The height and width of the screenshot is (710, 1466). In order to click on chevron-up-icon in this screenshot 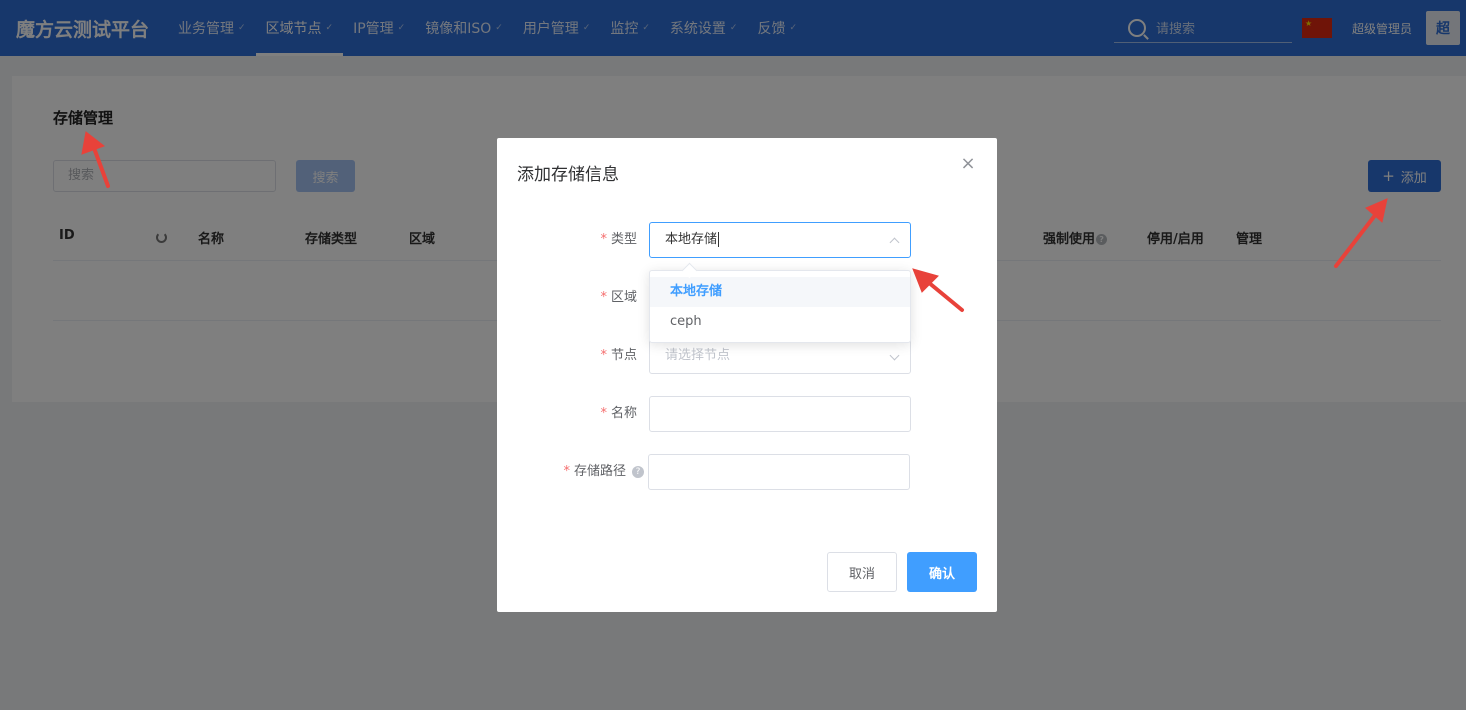, I will do `click(894, 242)`.